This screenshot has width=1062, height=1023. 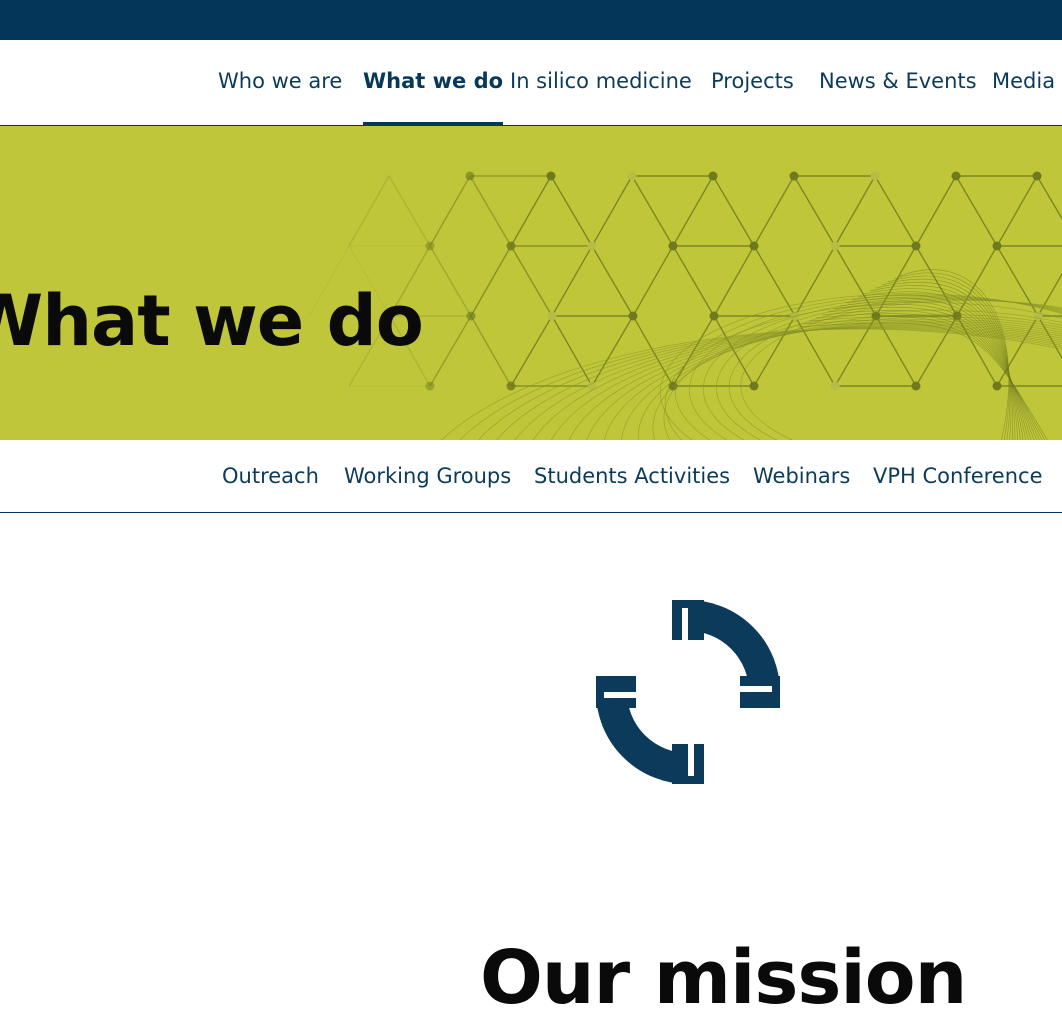 I want to click on nav-who-we-are: Who we are, so click(x=280, y=82).